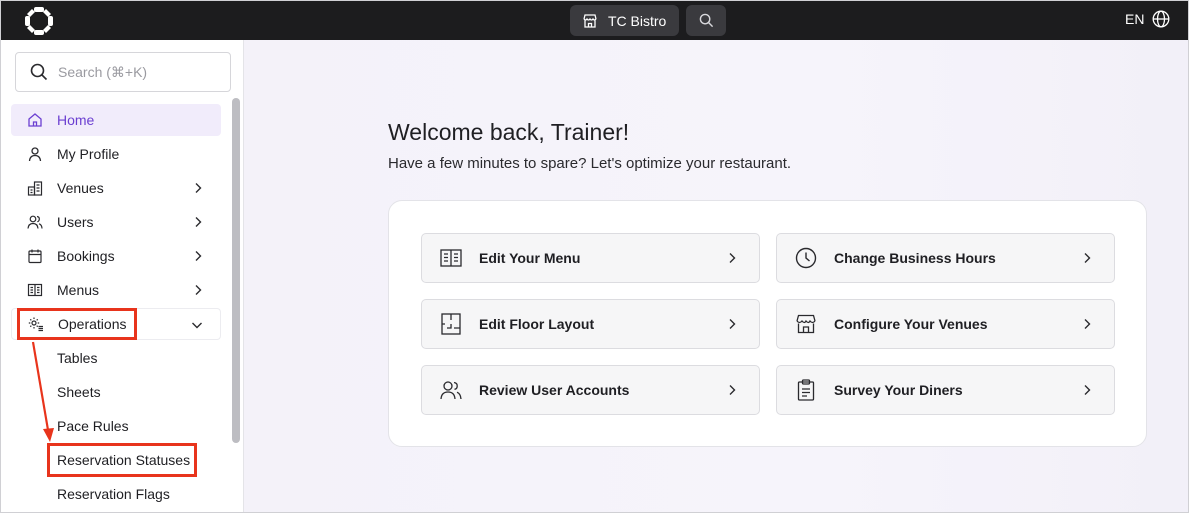 The width and height of the screenshot is (1189, 513). Describe the element at coordinates (116, 290) in the screenshot. I see `sidebar-item-menus: Menus` at that location.